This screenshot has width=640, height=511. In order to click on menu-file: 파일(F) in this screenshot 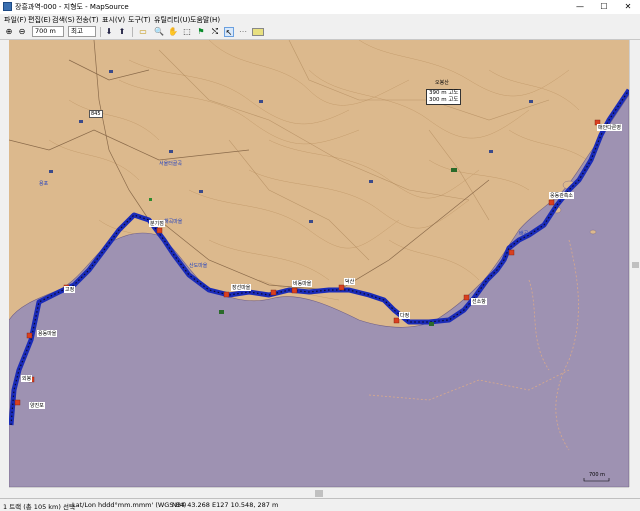, I will do `click(15, 20)`.